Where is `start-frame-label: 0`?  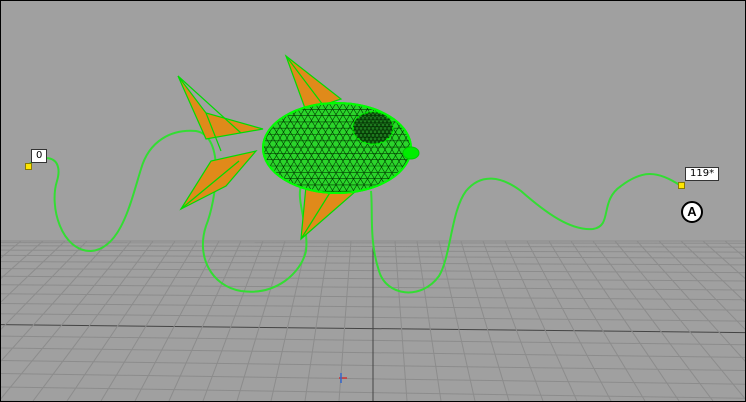 start-frame-label: 0 is located at coordinates (39, 156).